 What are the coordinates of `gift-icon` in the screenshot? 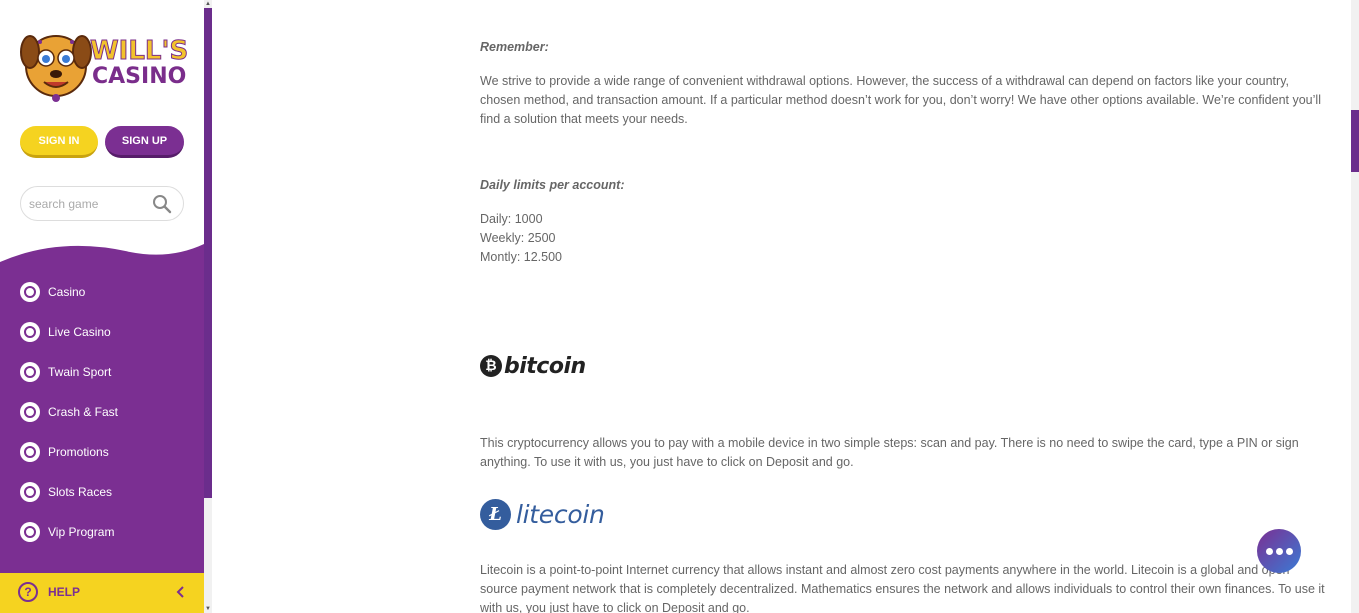 It's located at (30, 452).